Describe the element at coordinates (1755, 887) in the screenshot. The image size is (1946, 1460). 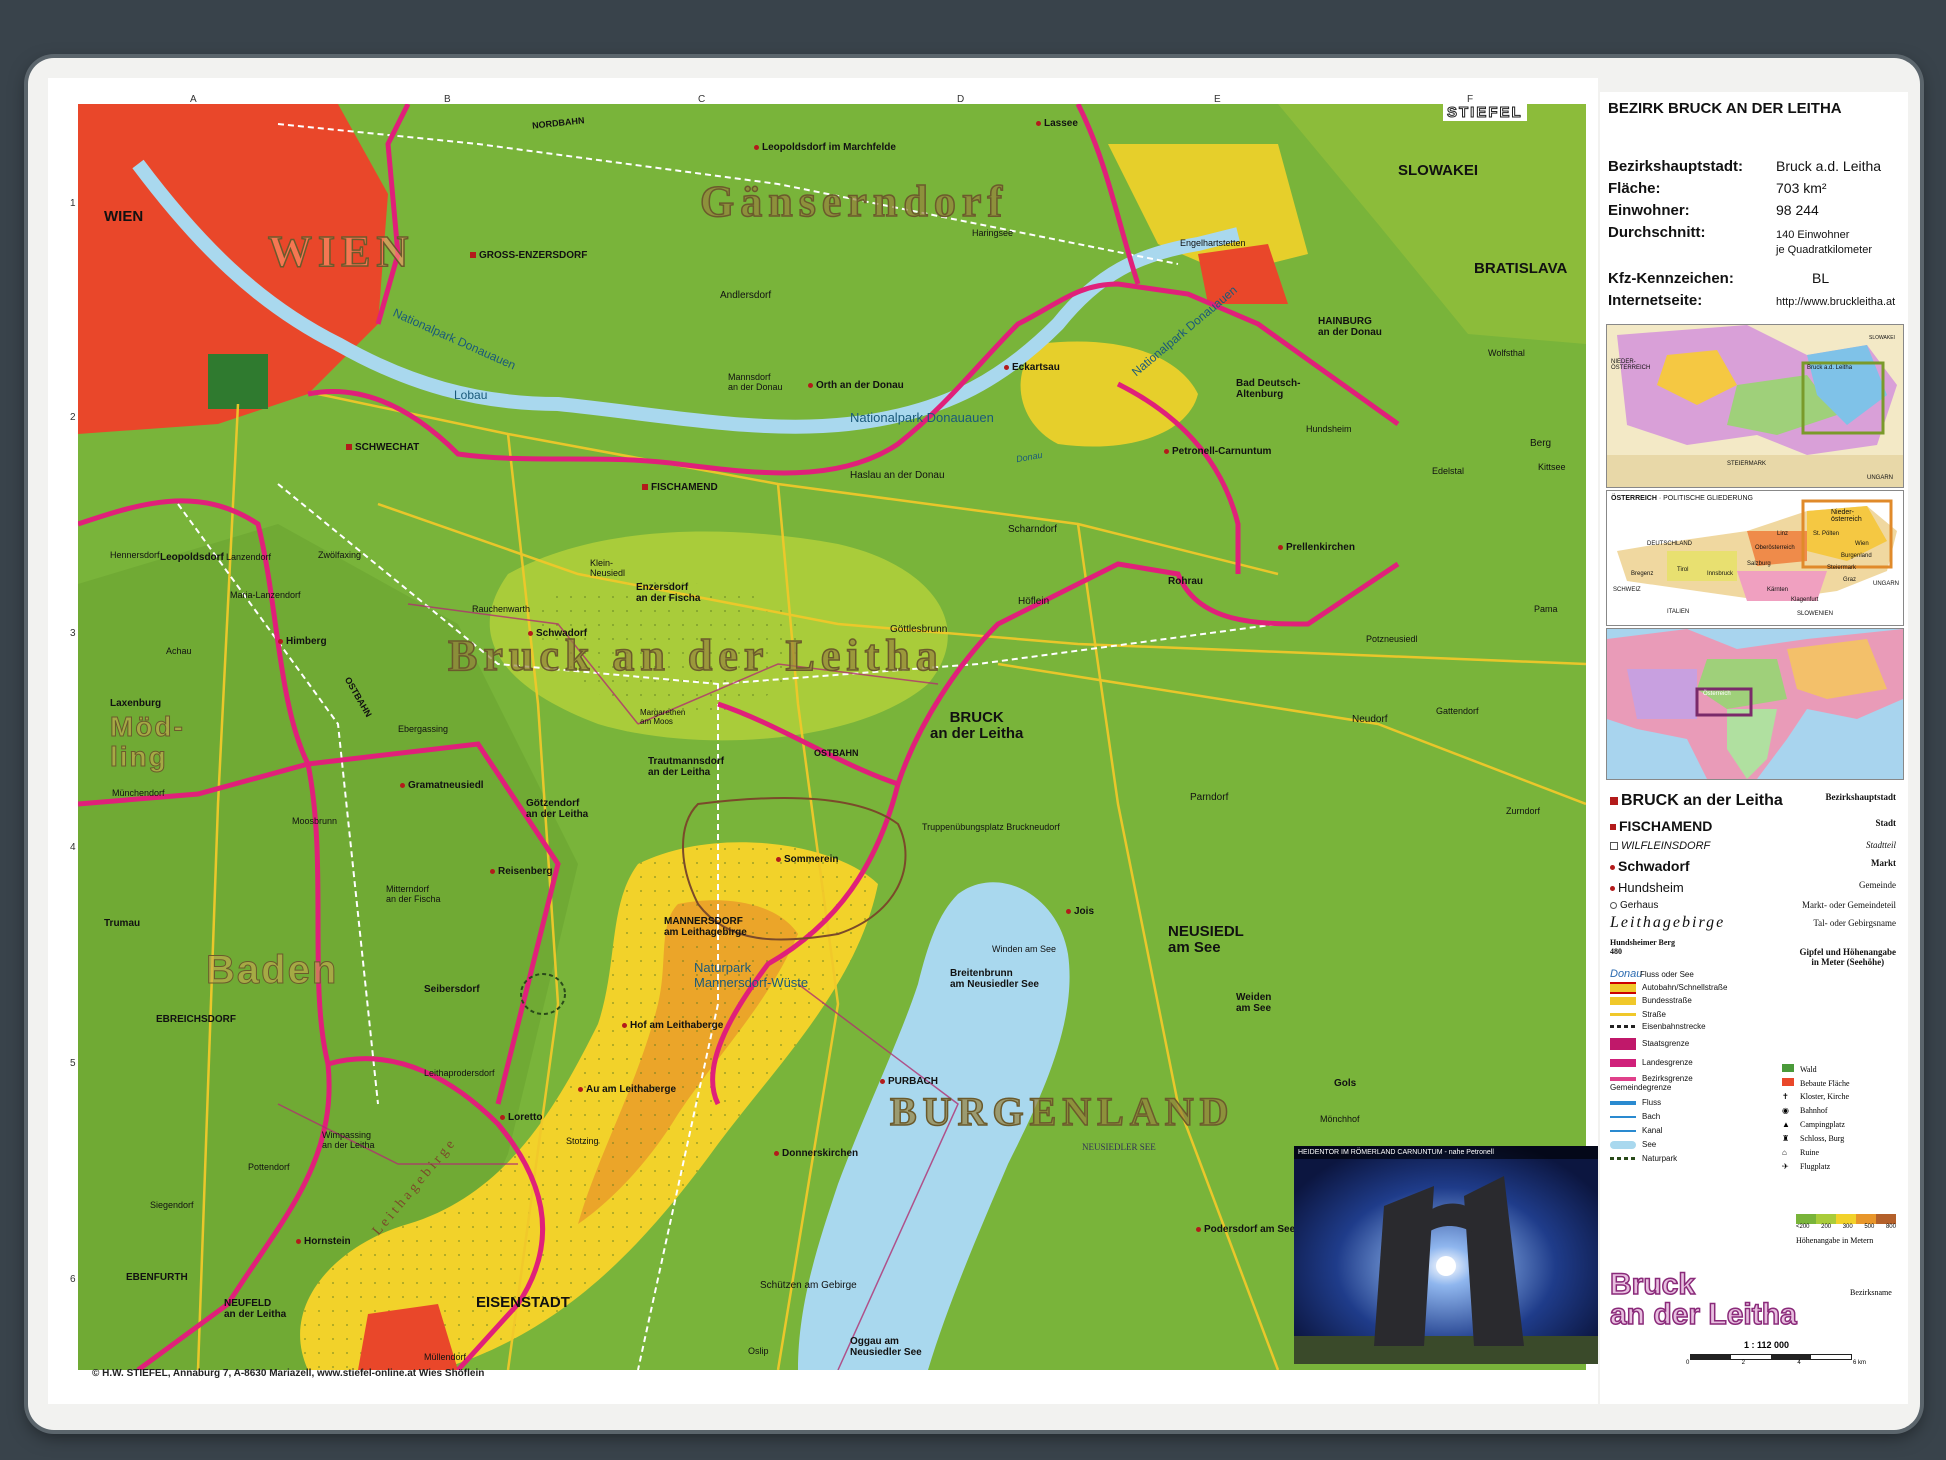
I see `legend-gemeinde: Hundsheim Gemeinde` at that location.